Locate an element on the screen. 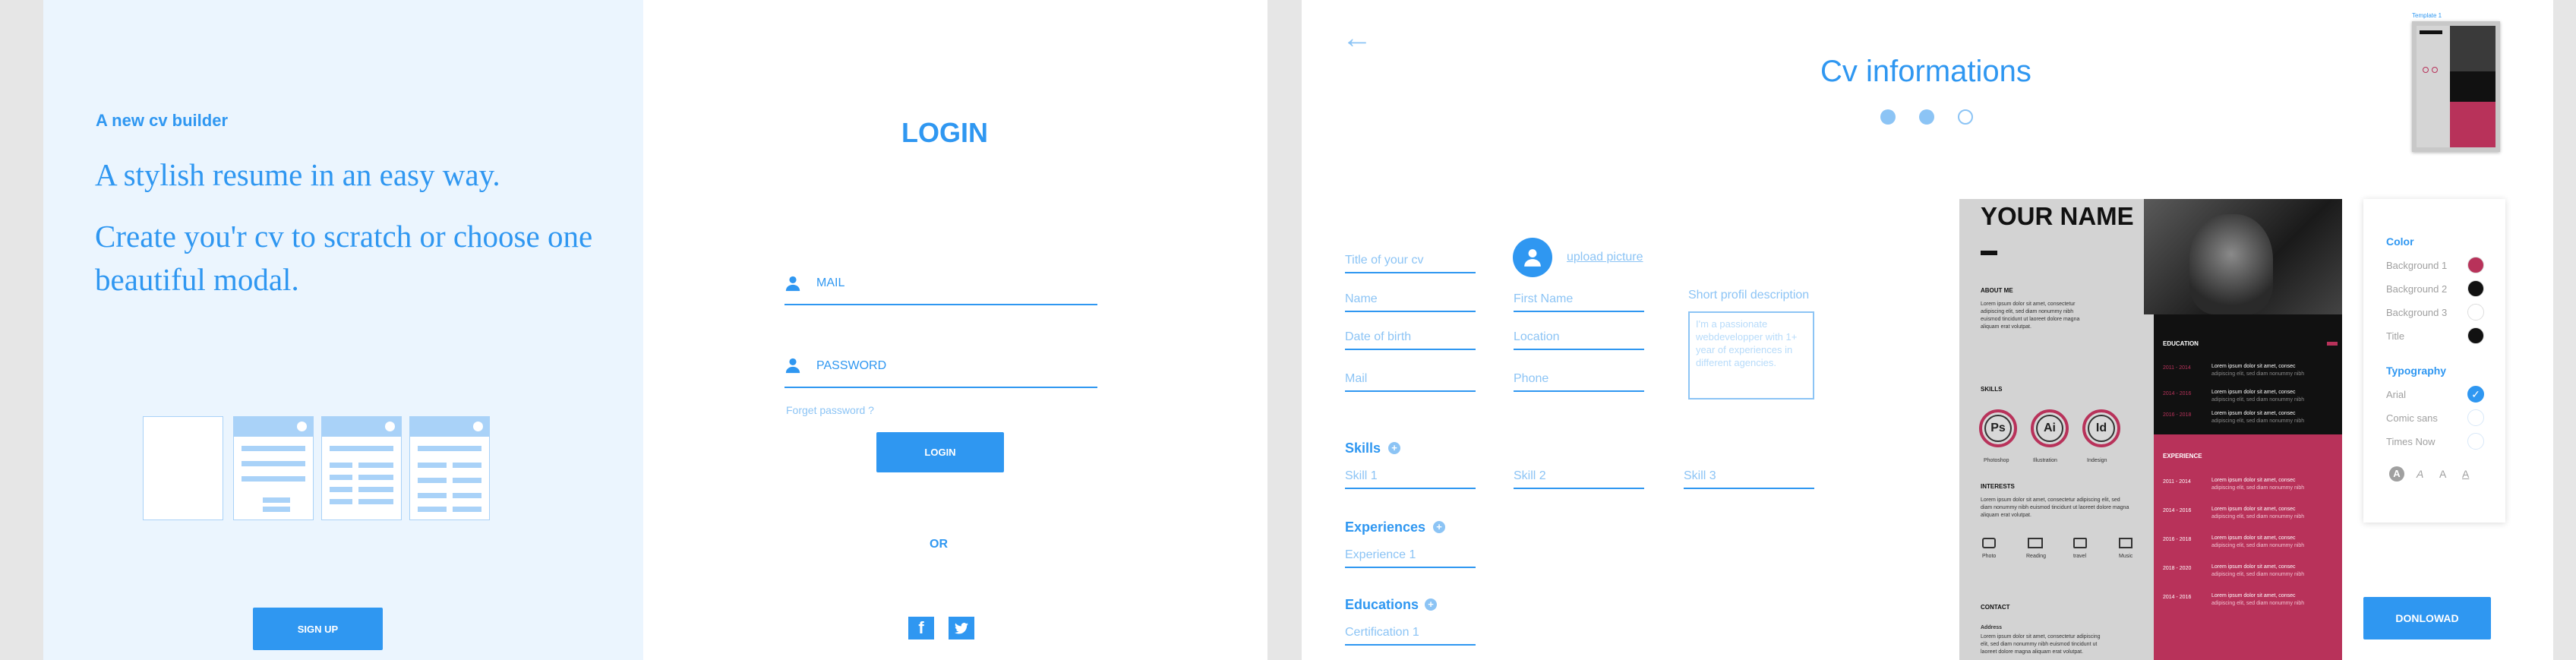 The height and width of the screenshot is (660, 2576). font-style-filled-icon: A is located at coordinates (2396, 474).